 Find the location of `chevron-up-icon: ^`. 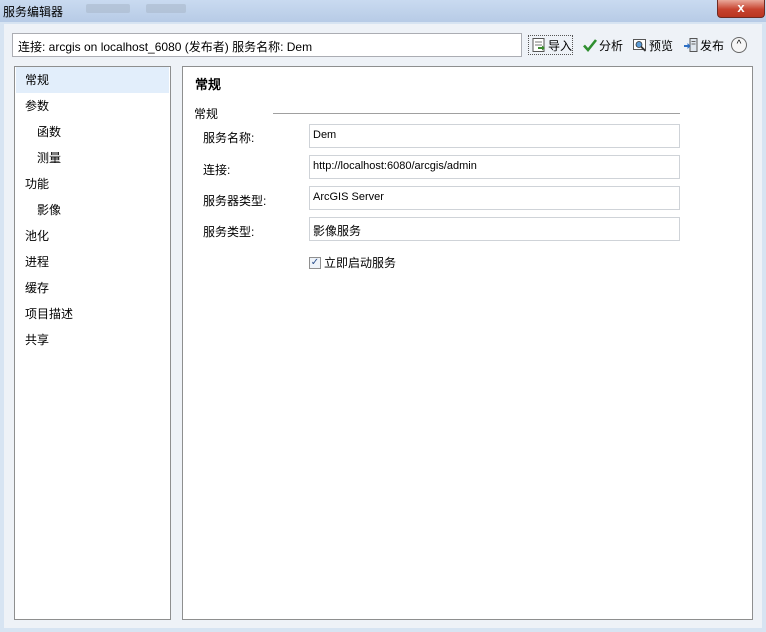

chevron-up-icon: ^ is located at coordinates (739, 44).